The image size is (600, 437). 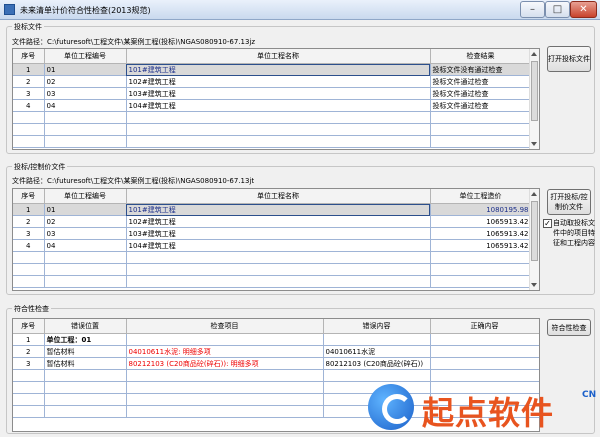 I want to click on window-title: 未来清单计价符合性检查(2013规范), so click(x=85, y=10).